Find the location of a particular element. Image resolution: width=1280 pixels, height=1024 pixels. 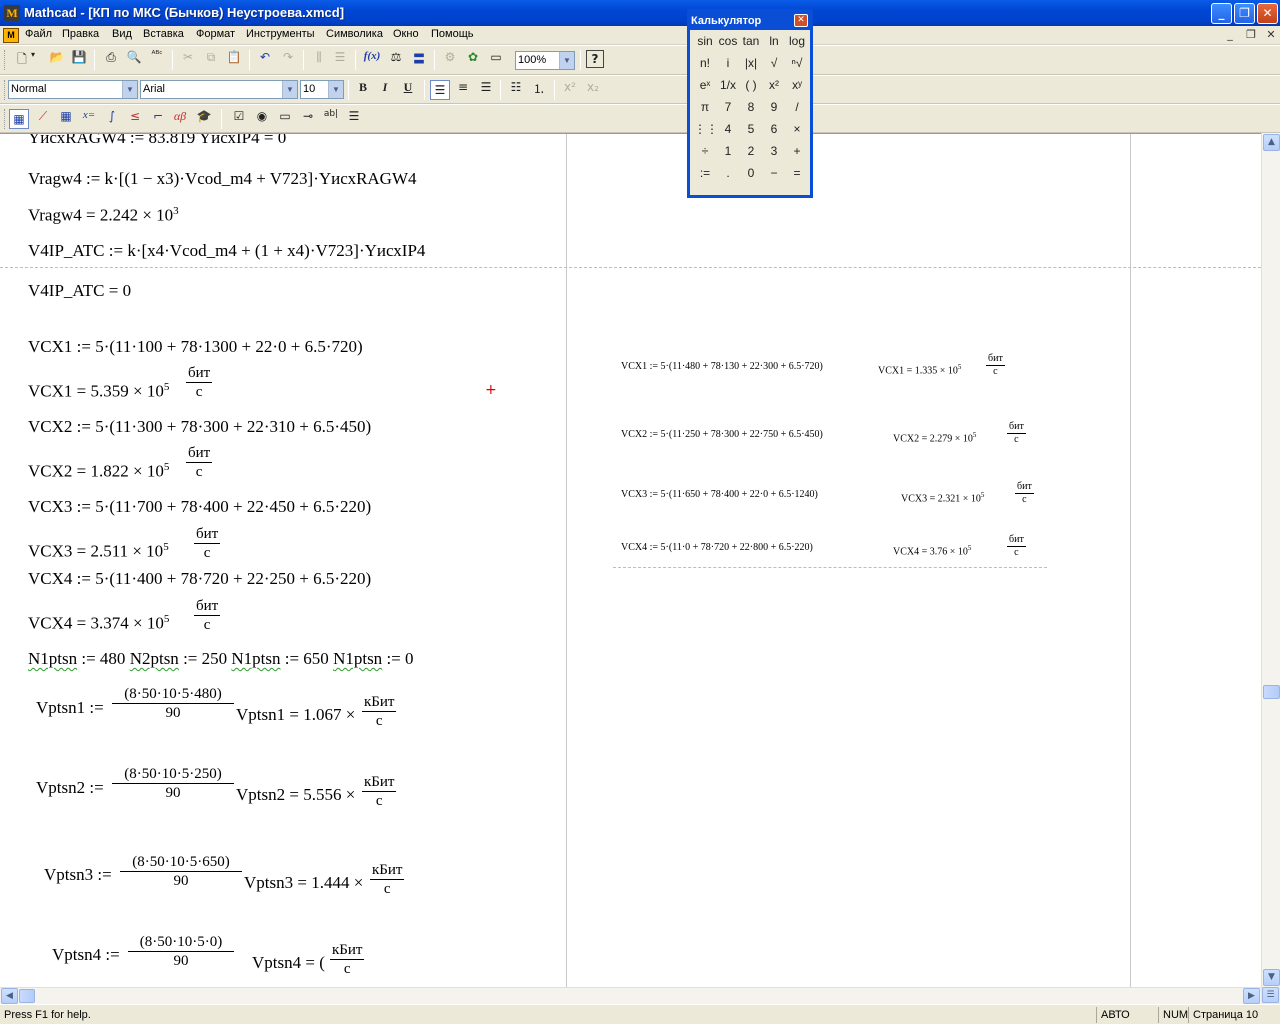

slider-control-icon: ⊸ is located at coordinates (308, 119).